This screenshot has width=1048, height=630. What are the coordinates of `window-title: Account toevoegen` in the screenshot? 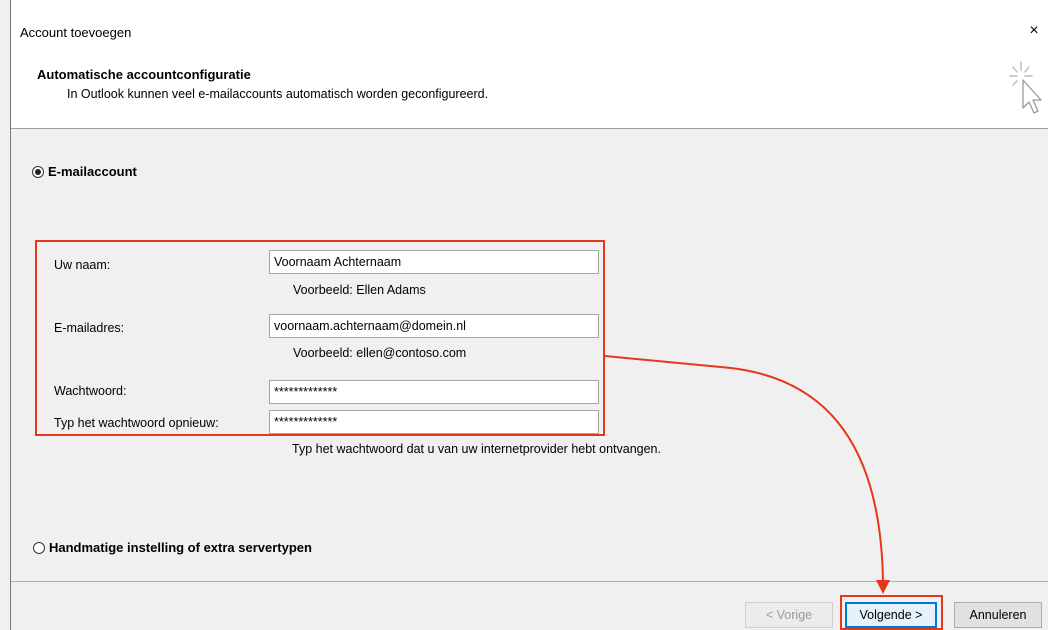 It's located at (76, 32).